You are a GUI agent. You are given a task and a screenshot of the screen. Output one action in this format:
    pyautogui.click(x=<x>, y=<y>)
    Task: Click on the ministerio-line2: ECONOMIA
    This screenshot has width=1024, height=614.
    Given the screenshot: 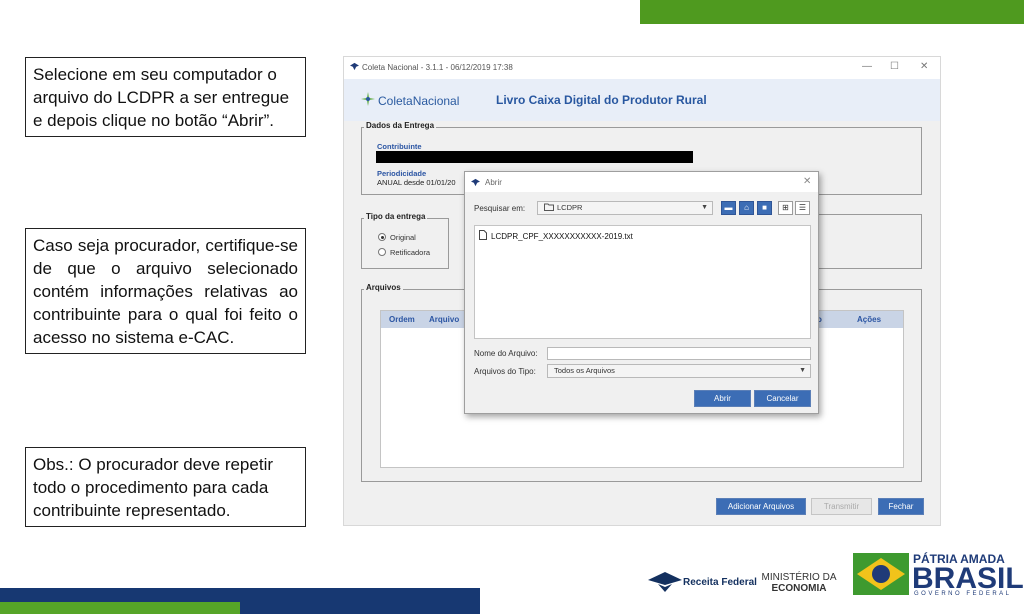 What is the action you would take?
    pyautogui.click(x=799, y=588)
    